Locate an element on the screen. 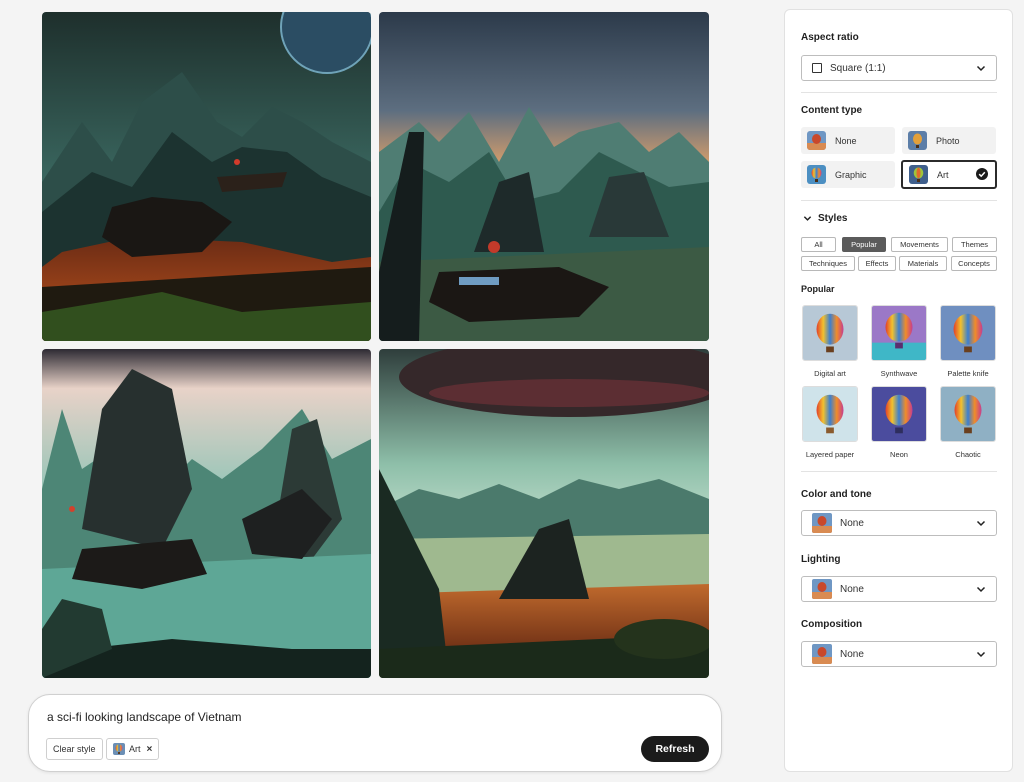 The image size is (1024, 782). styles-toggle: Styles is located at coordinates (825, 218).